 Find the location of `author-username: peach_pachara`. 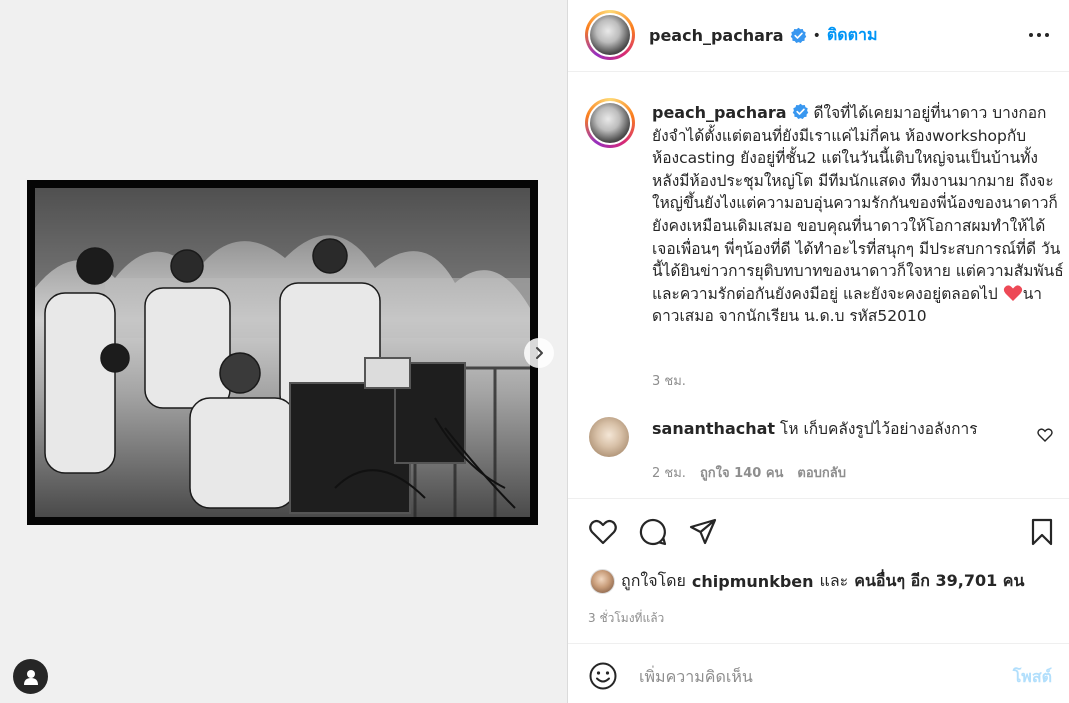

author-username: peach_pachara is located at coordinates (716, 35).